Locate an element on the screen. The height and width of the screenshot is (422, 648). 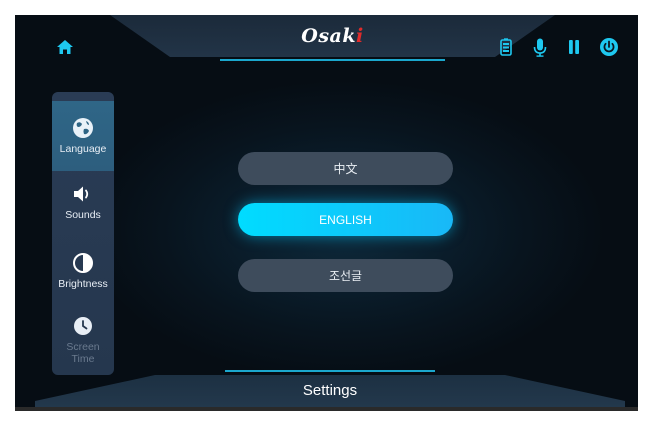
microphone-icon is located at coordinates (540, 47).